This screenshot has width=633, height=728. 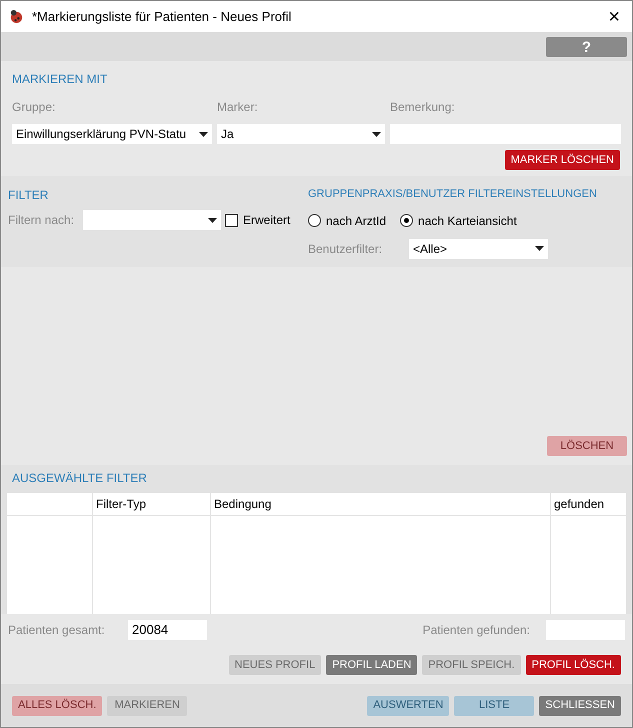 What do you see at coordinates (372, 665) in the screenshot?
I see `action-button: PROFIL LADEN` at bounding box center [372, 665].